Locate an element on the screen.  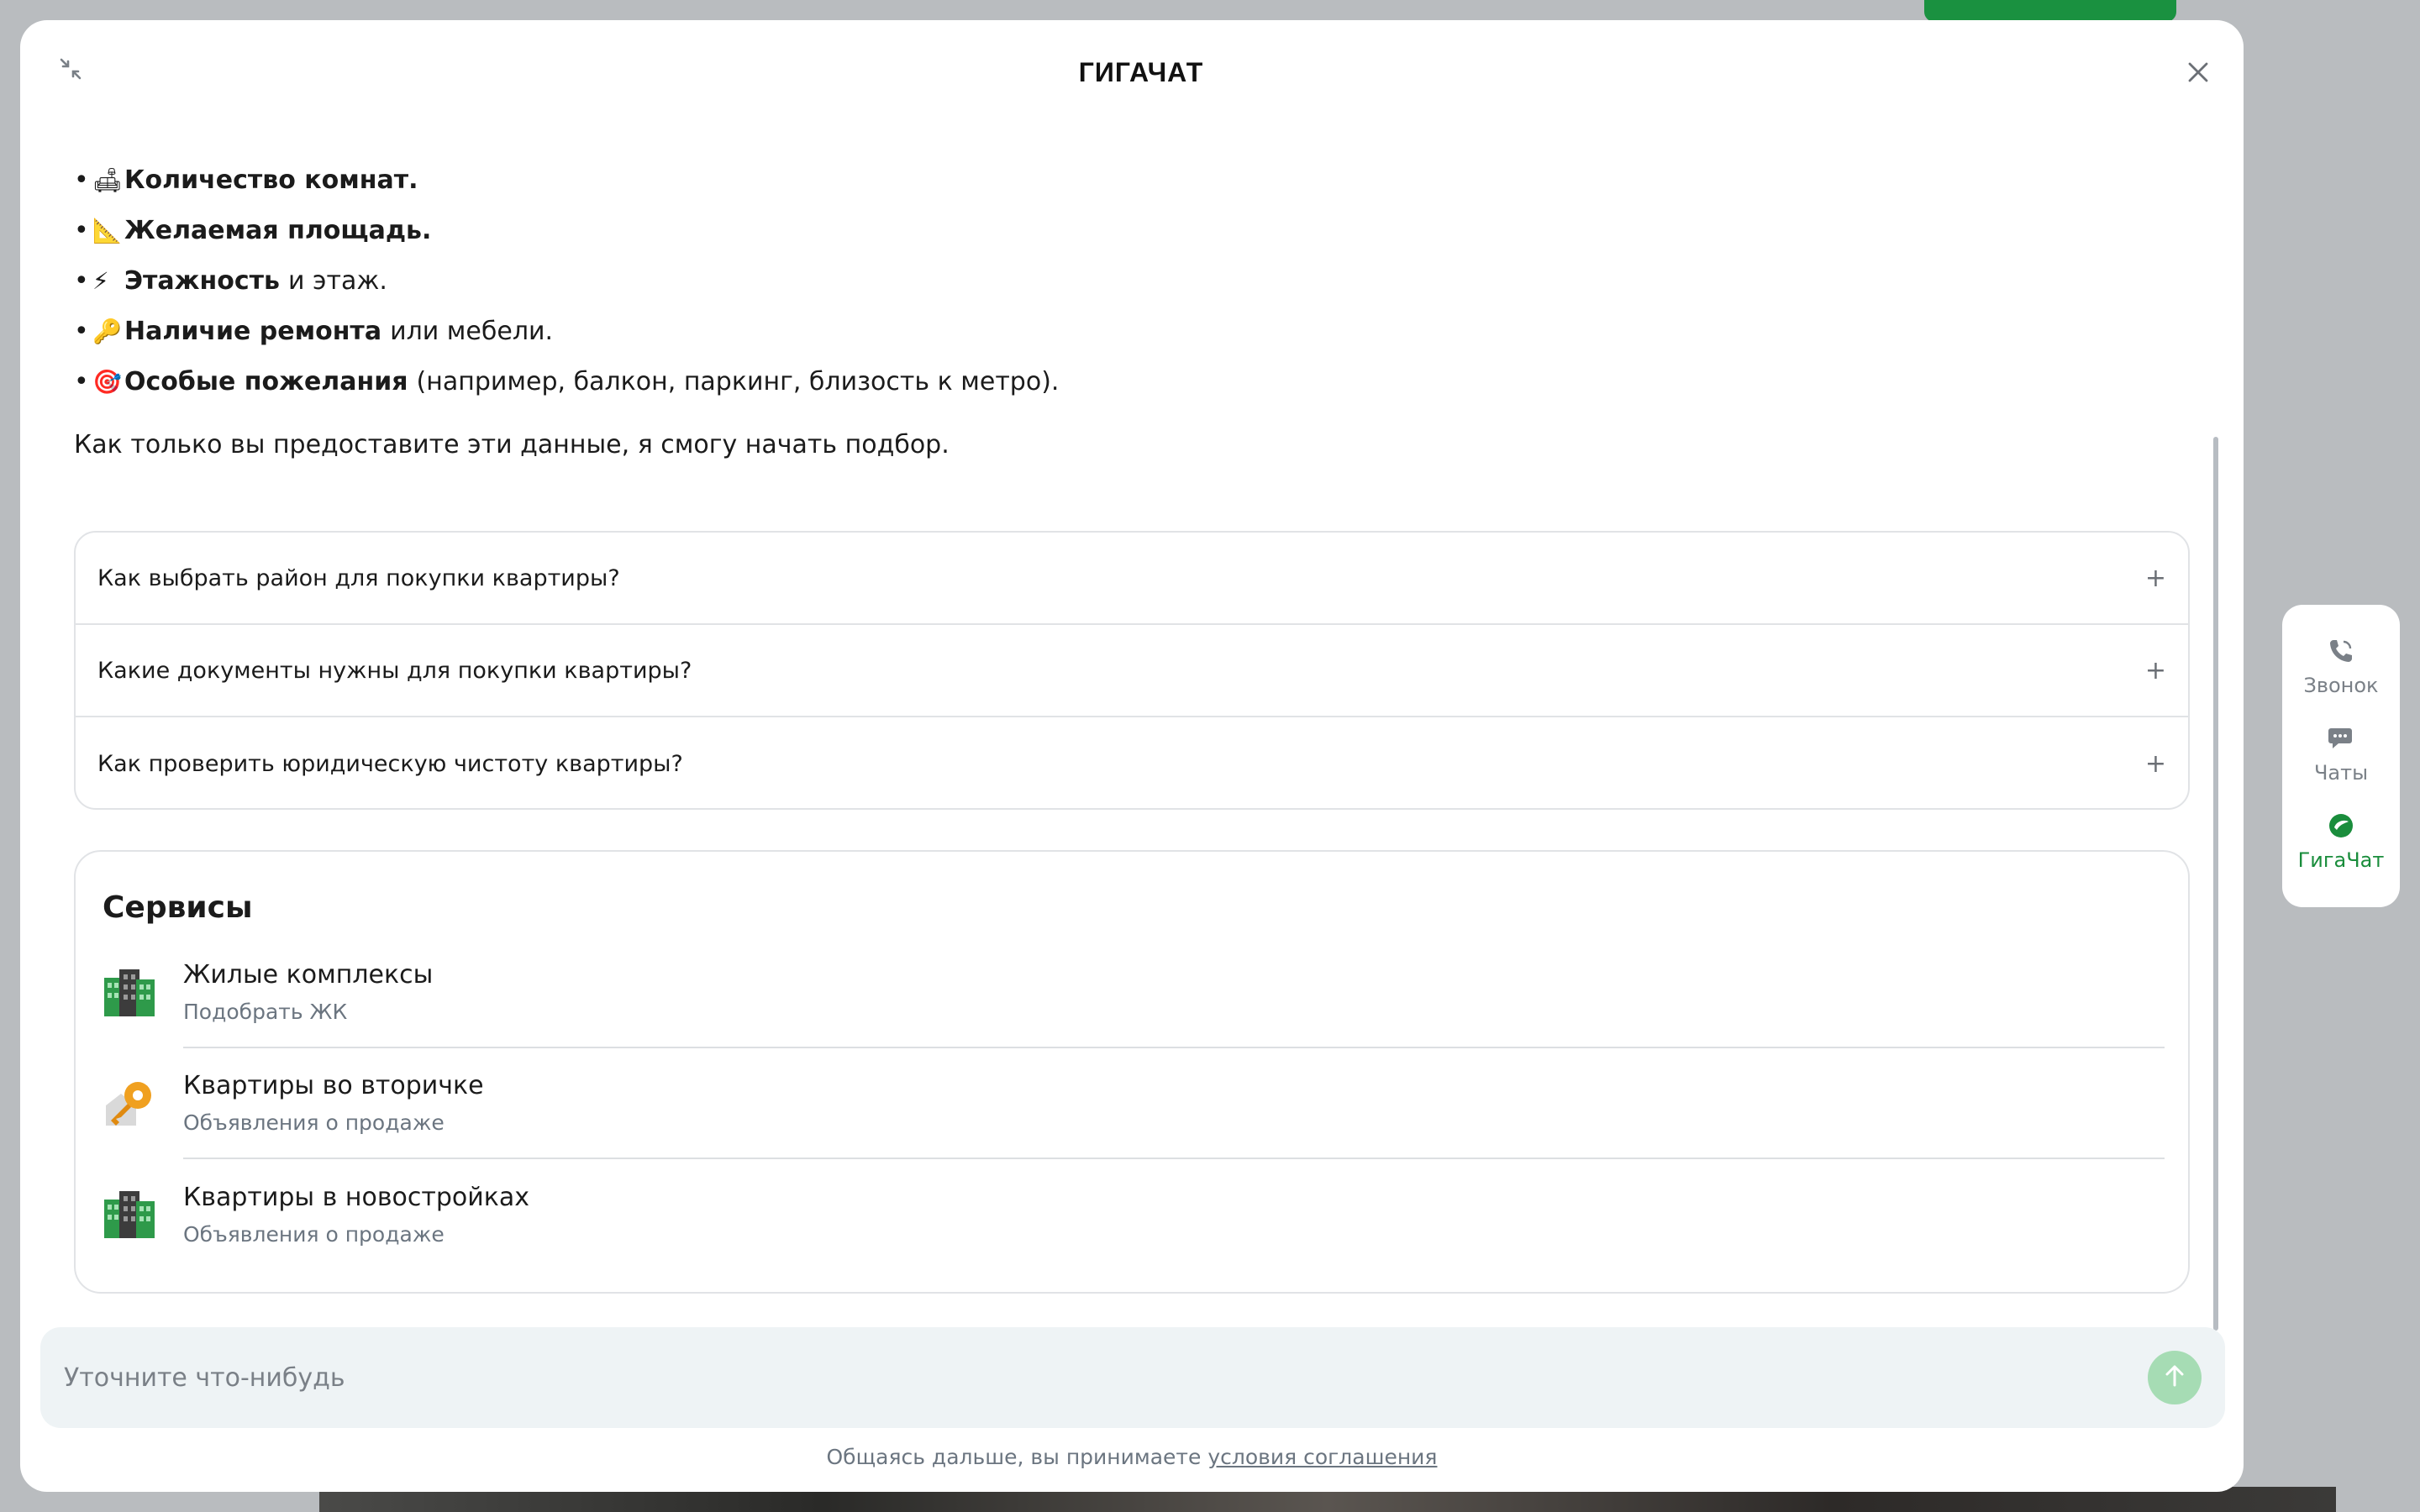
background-fragment is located at coordinates (2050, 11).